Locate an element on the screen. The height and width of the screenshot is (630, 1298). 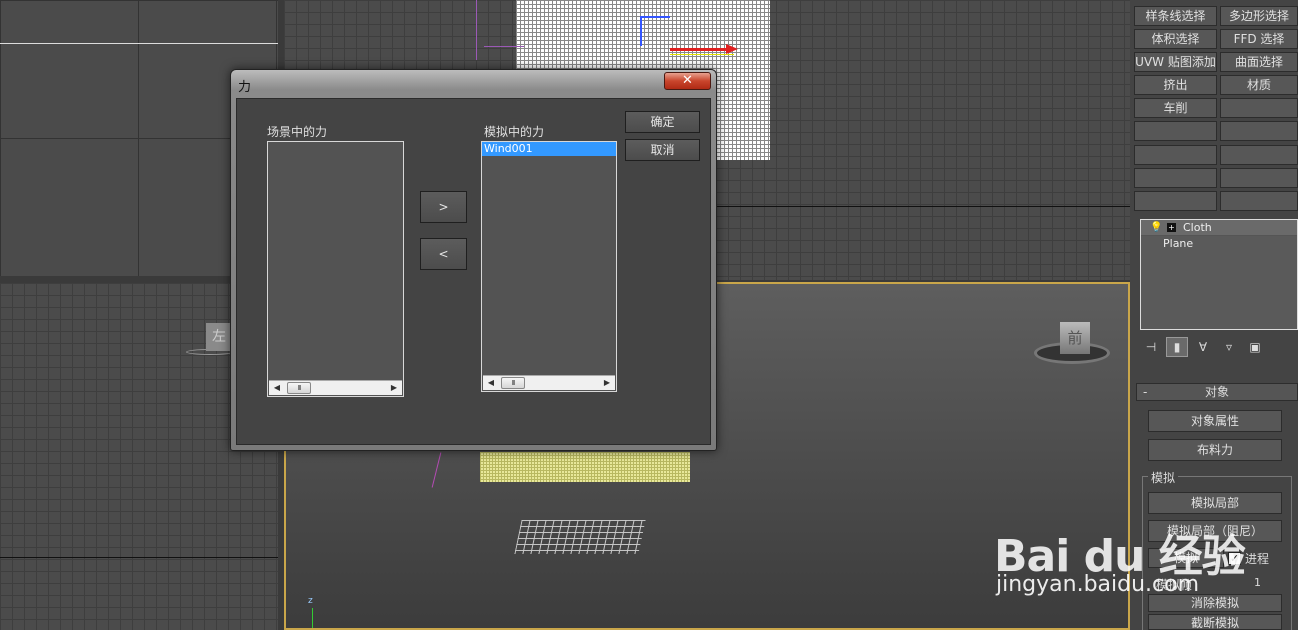
modifier-button: 车削 is located at coordinates (1175, 108).